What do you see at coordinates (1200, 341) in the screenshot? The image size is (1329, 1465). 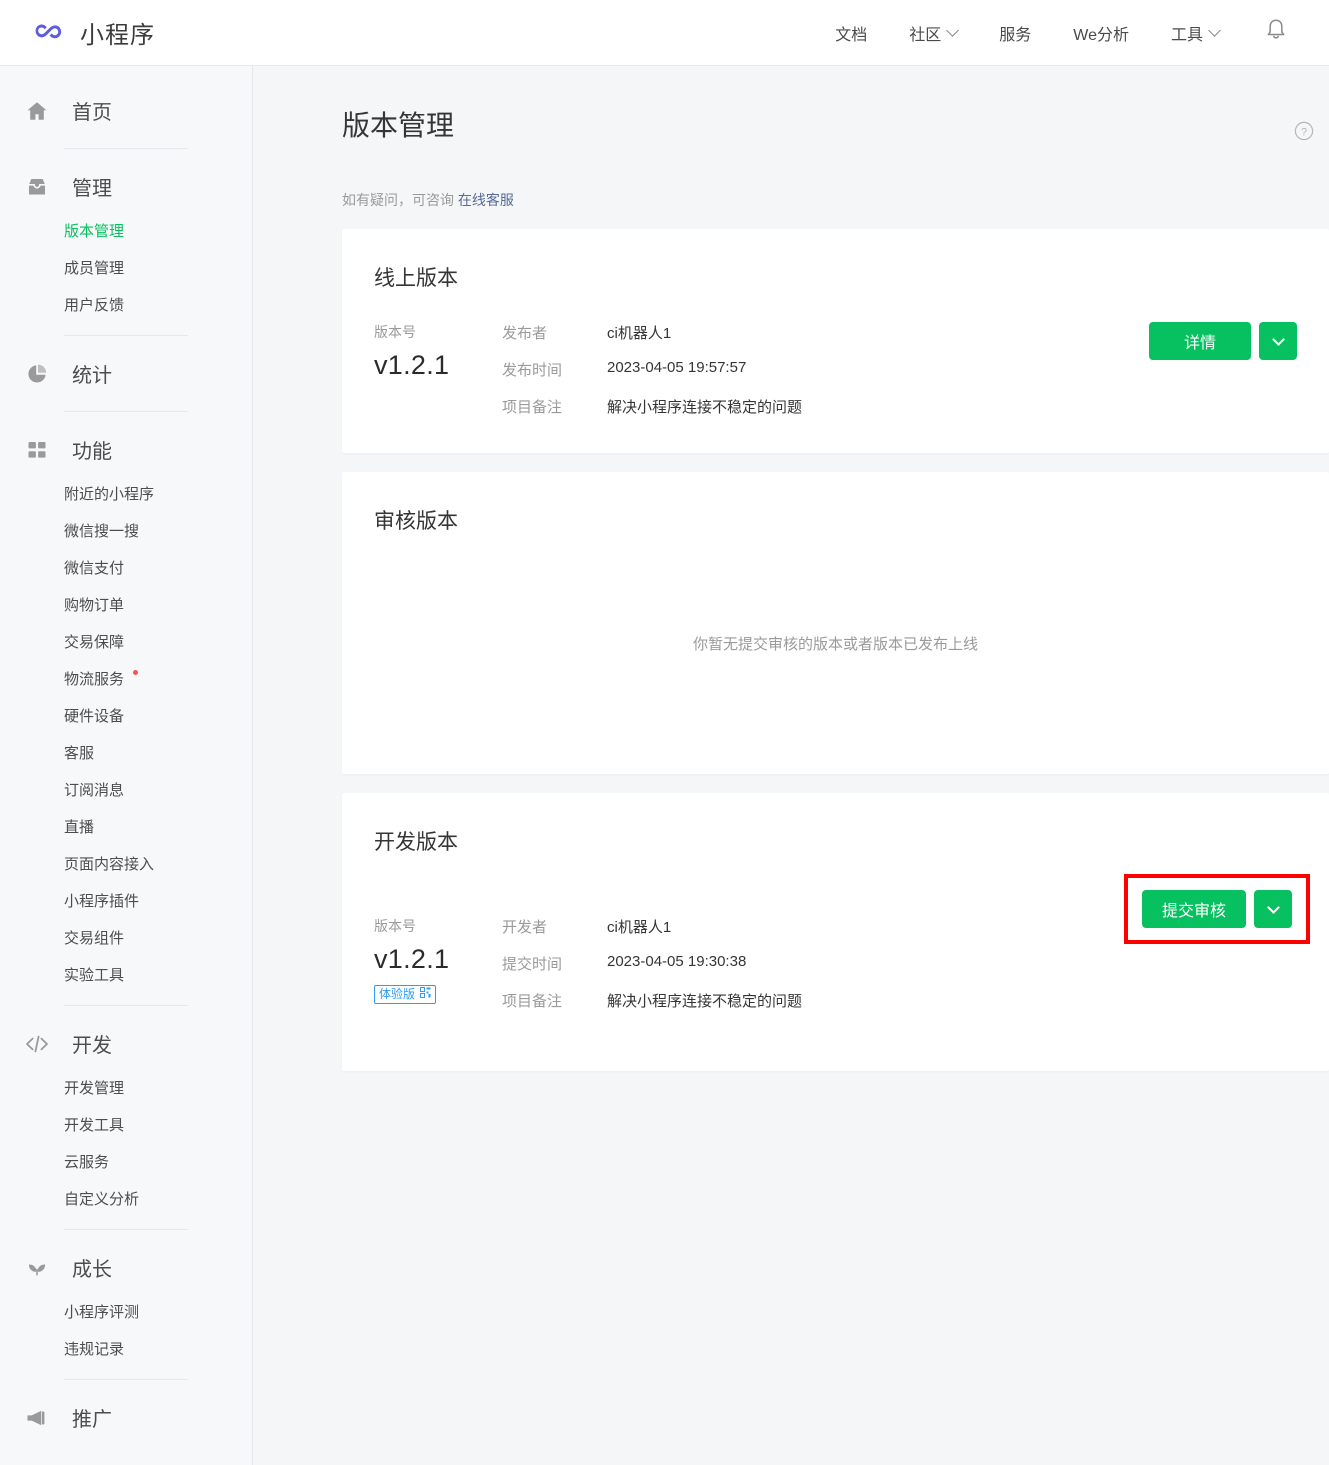 I see `details-button: 详情` at bounding box center [1200, 341].